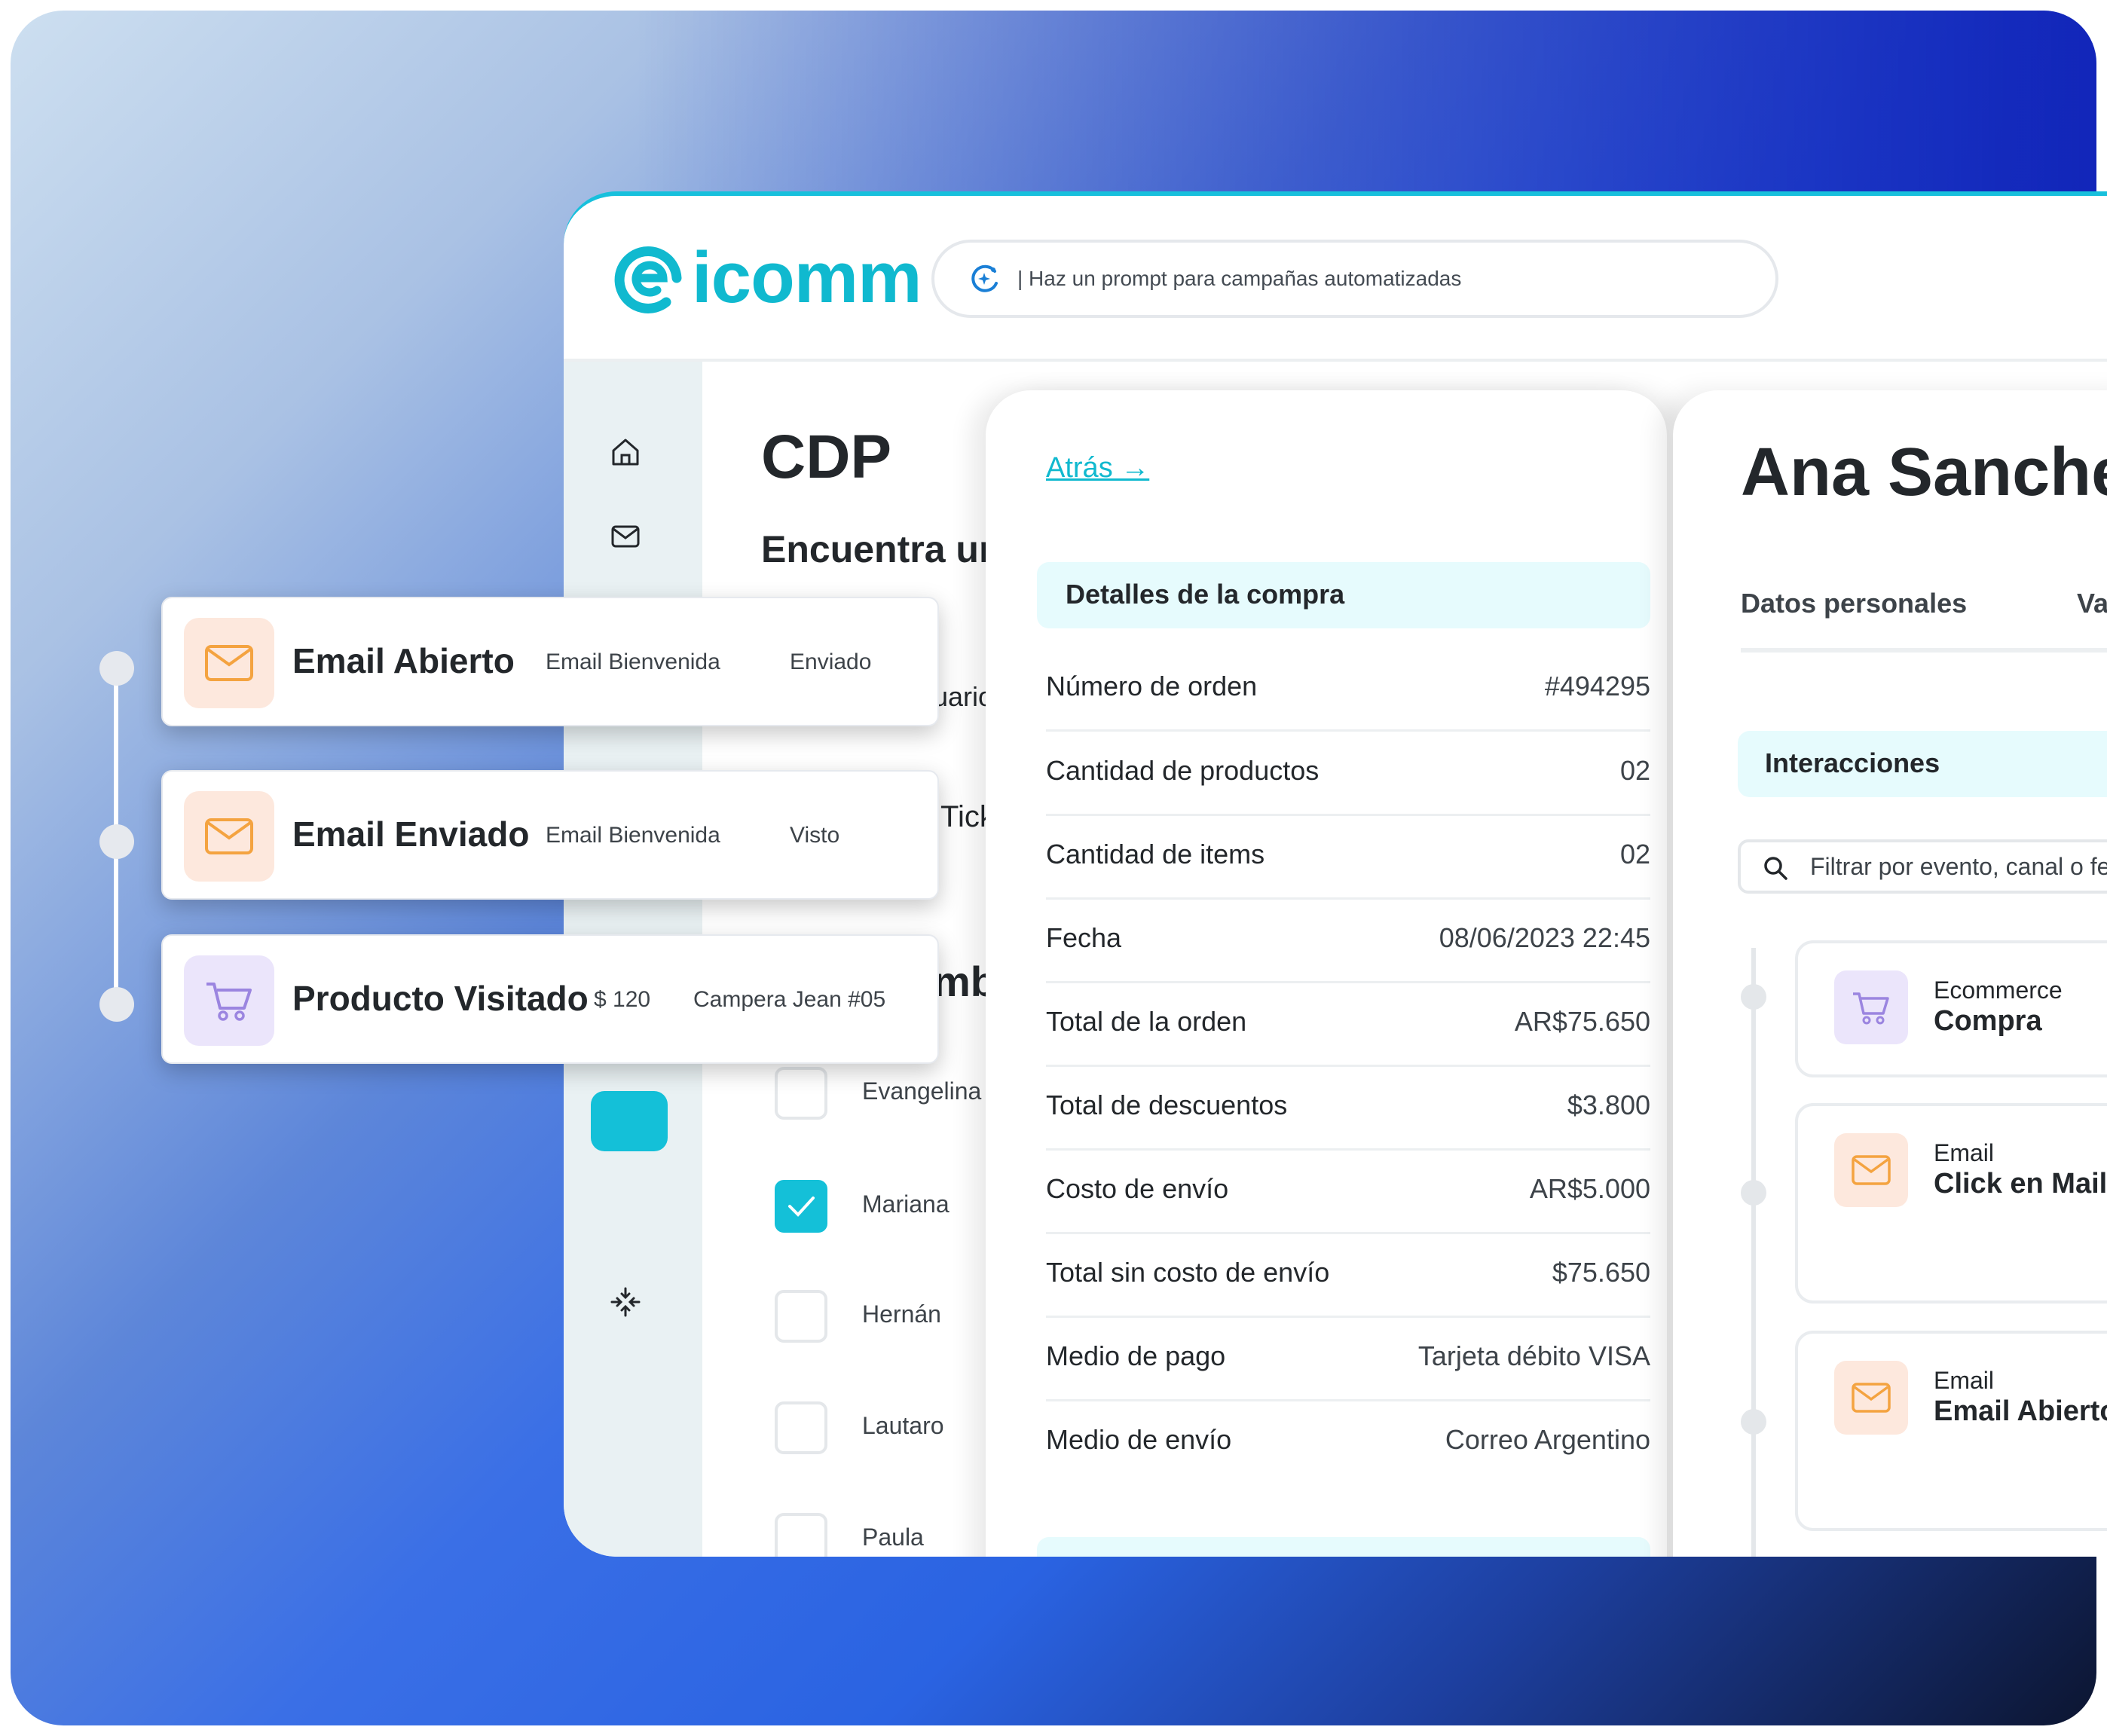  Describe the element at coordinates (1348, 688) in the screenshot. I see `detail-row: Número de orden #494295` at that location.